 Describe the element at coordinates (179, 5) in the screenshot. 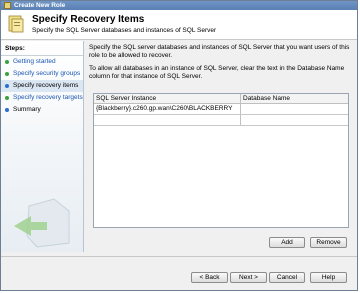

I see `title-bar: Create New Role` at that location.